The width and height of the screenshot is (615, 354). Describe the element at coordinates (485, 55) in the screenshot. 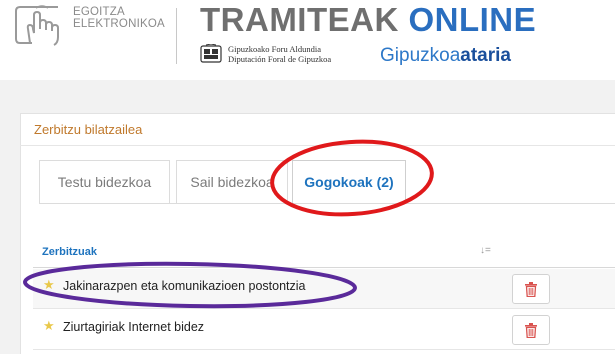

I see `brand-part2: ataria` at that location.